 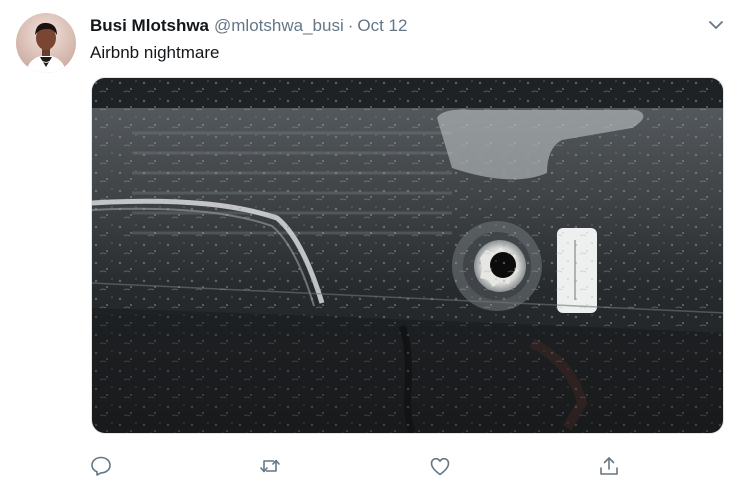 What do you see at coordinates (279, 25) in the screenshot?
I see `user-handle: @mlotshwa_busi` at bounding box center [279, 25].